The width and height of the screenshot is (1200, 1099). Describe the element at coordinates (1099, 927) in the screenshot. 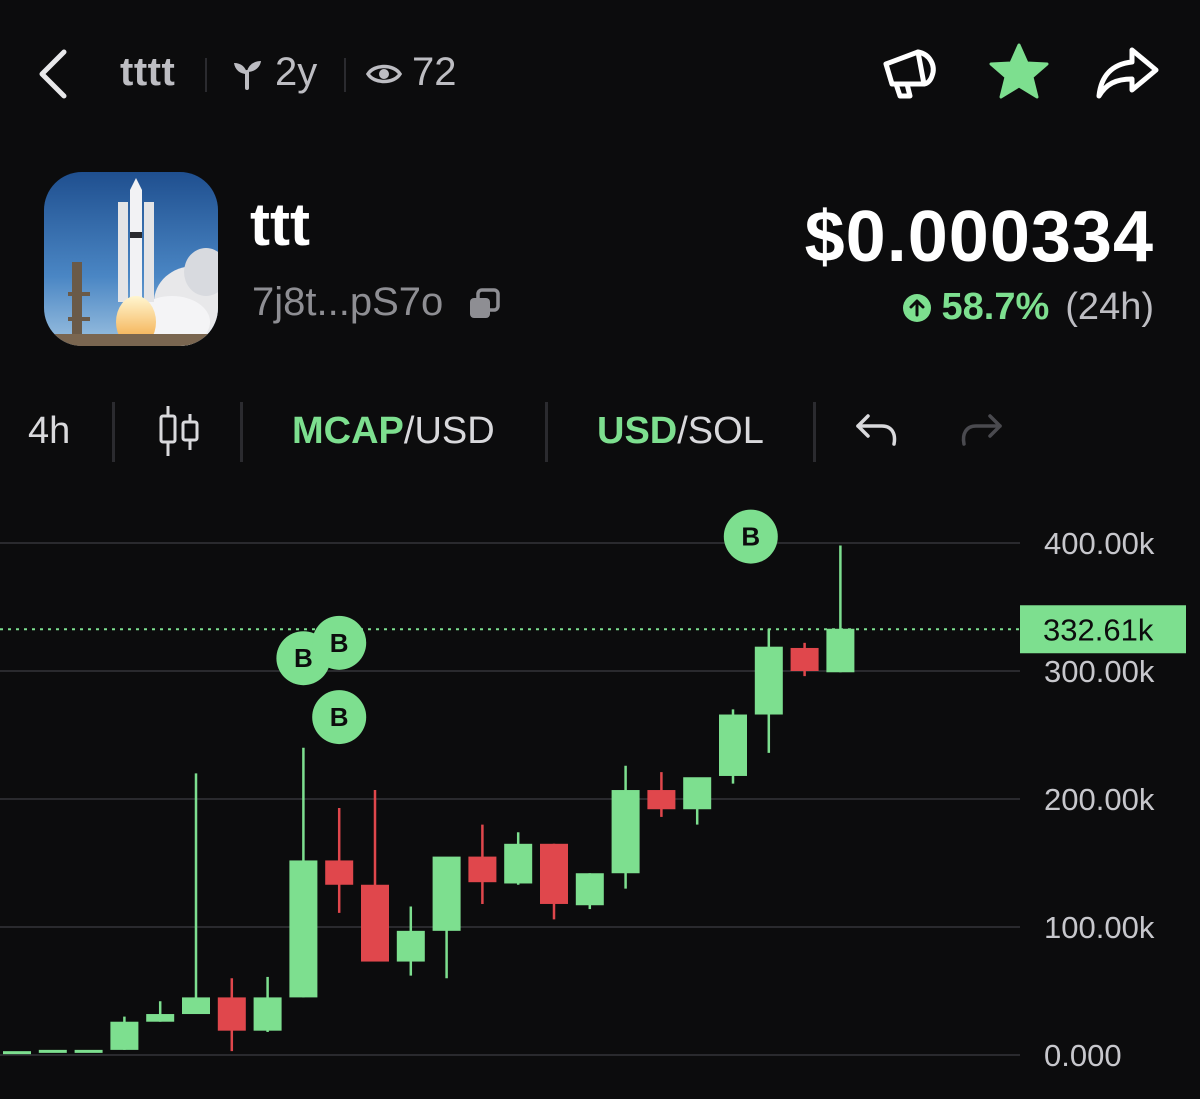

I see `y-tick-label: 100.00k` at that location.